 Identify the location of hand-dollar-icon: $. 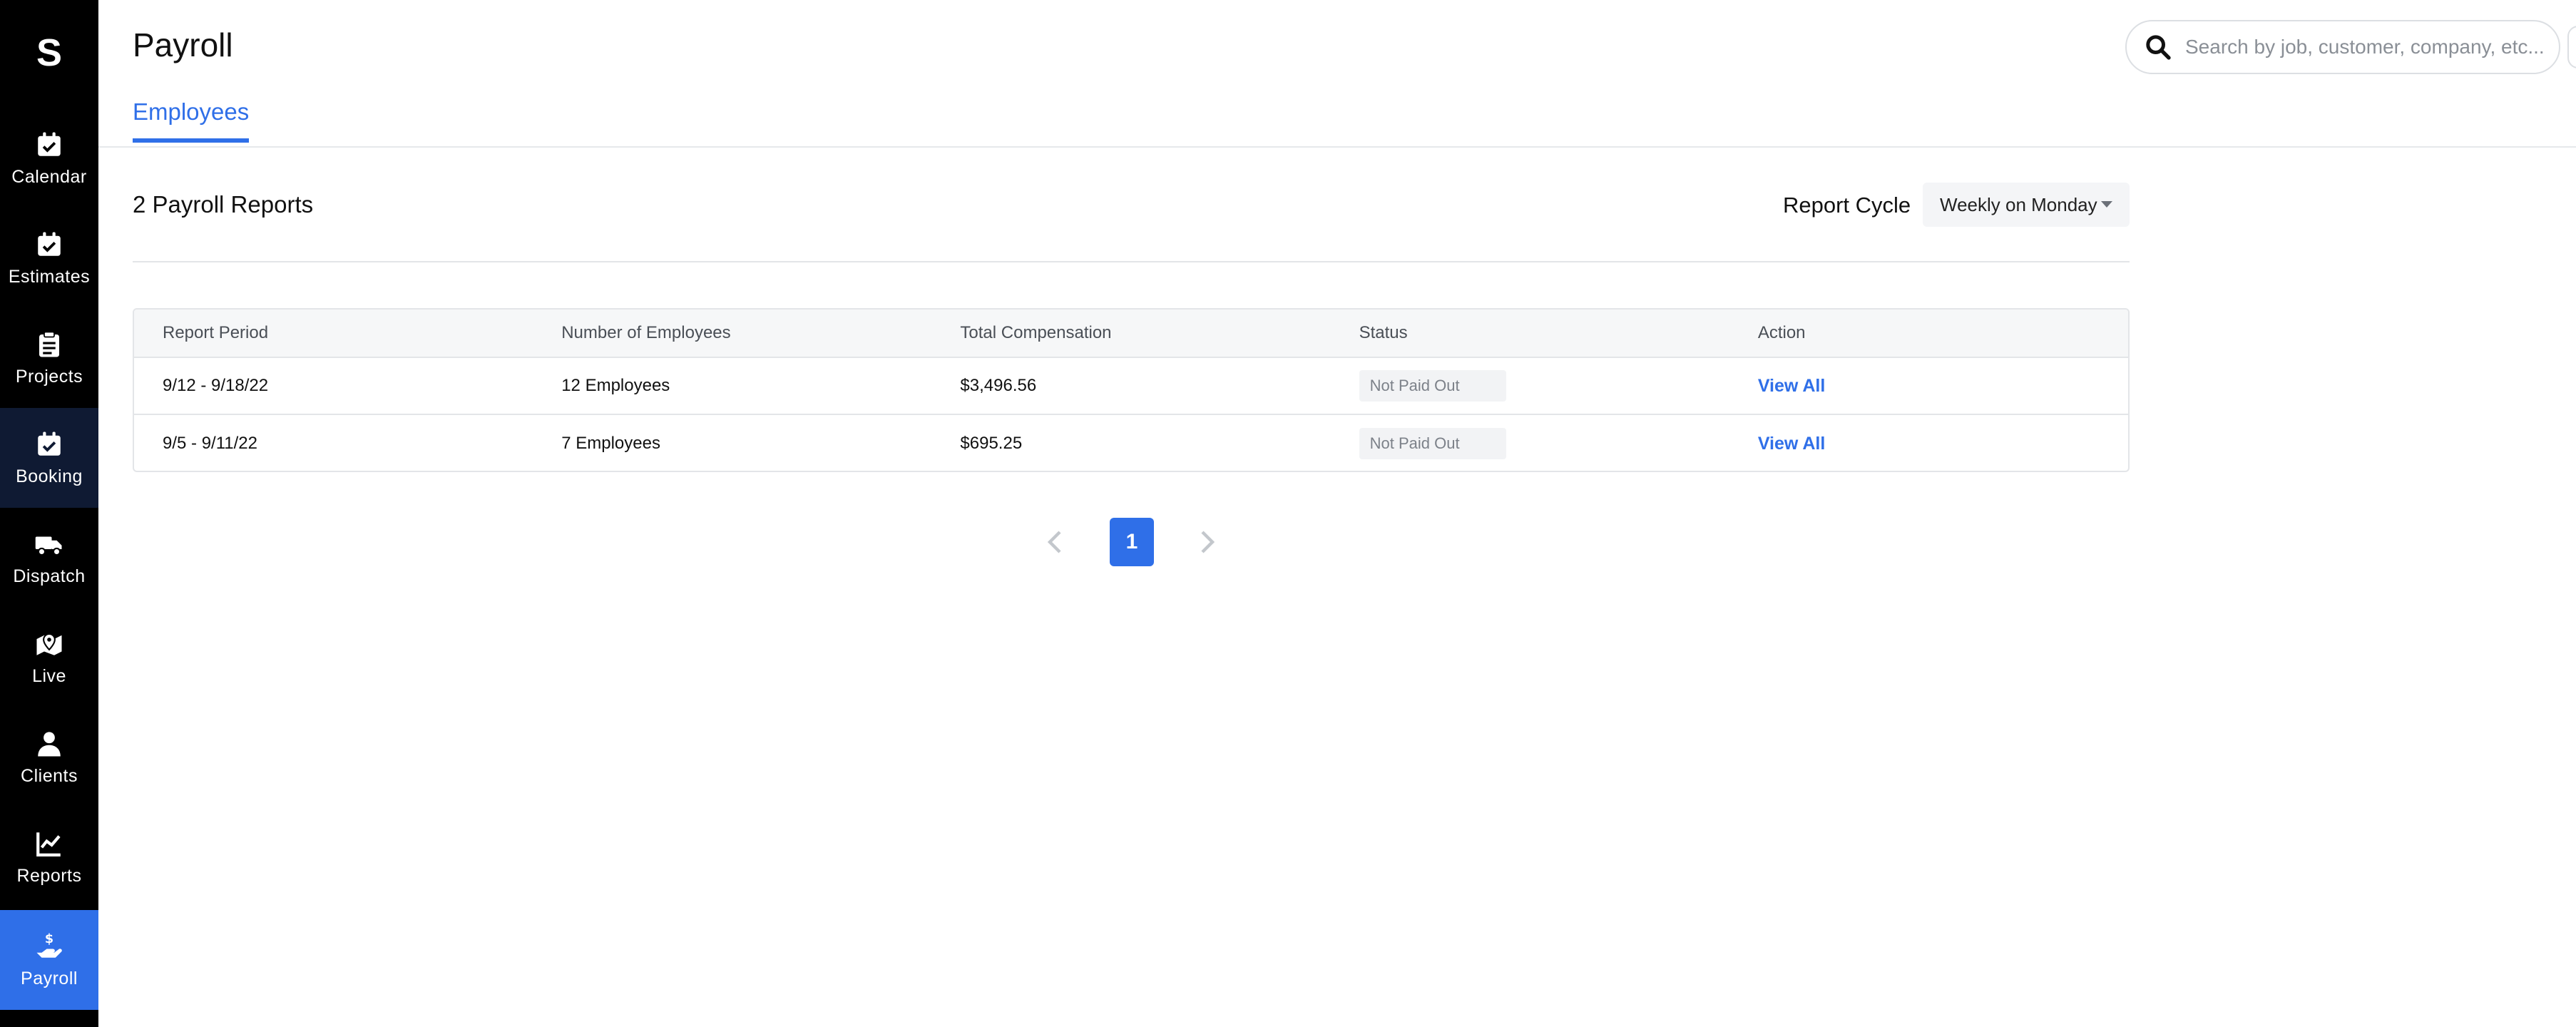
(49, 945).